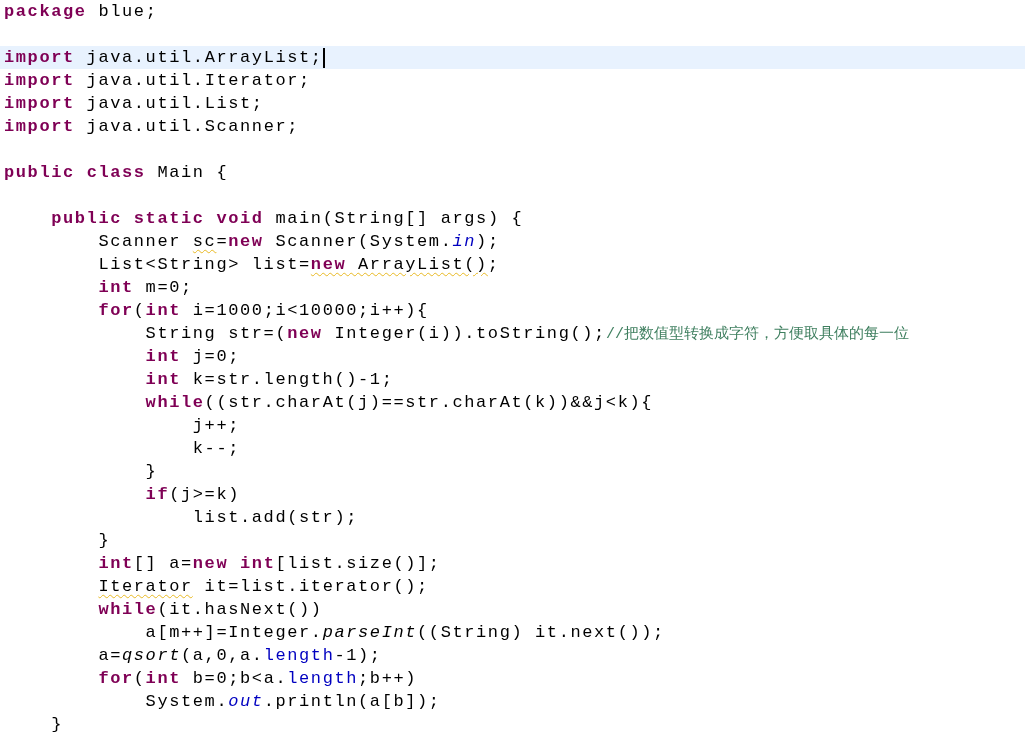 This screenshot has width=1025, height=745. What do you see at coordinates (192, 495) in the screenshot?
I see `code-line: if(j>=k)` at bounding box center [192, 495].